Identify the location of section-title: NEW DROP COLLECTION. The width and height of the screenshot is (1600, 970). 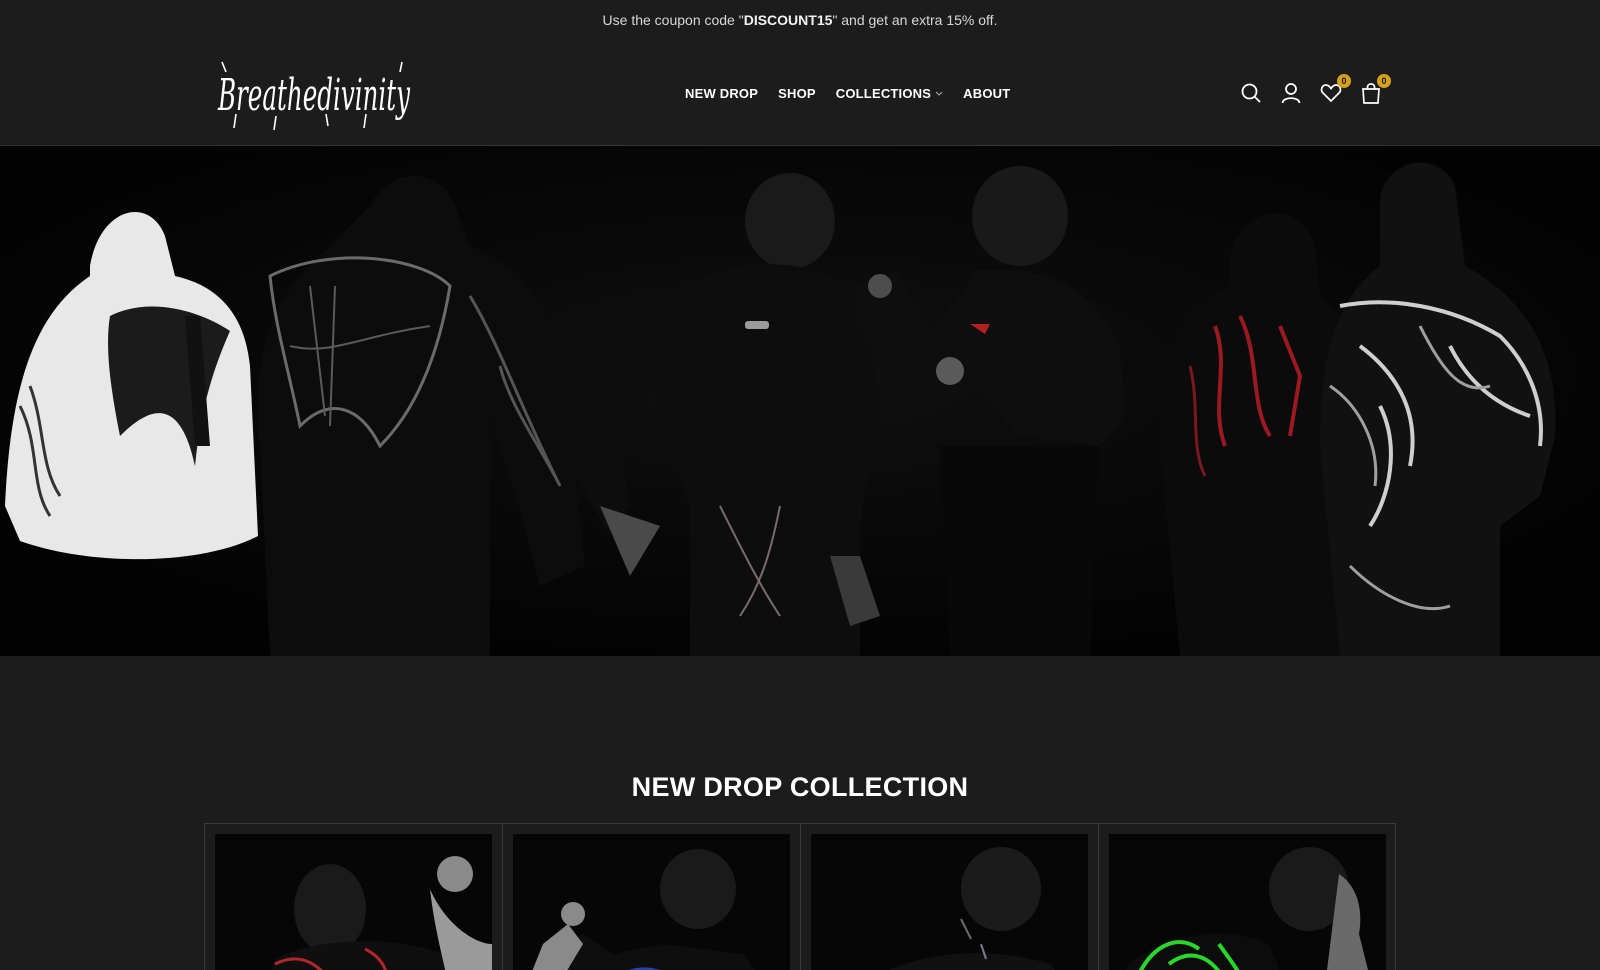
(800, 787).